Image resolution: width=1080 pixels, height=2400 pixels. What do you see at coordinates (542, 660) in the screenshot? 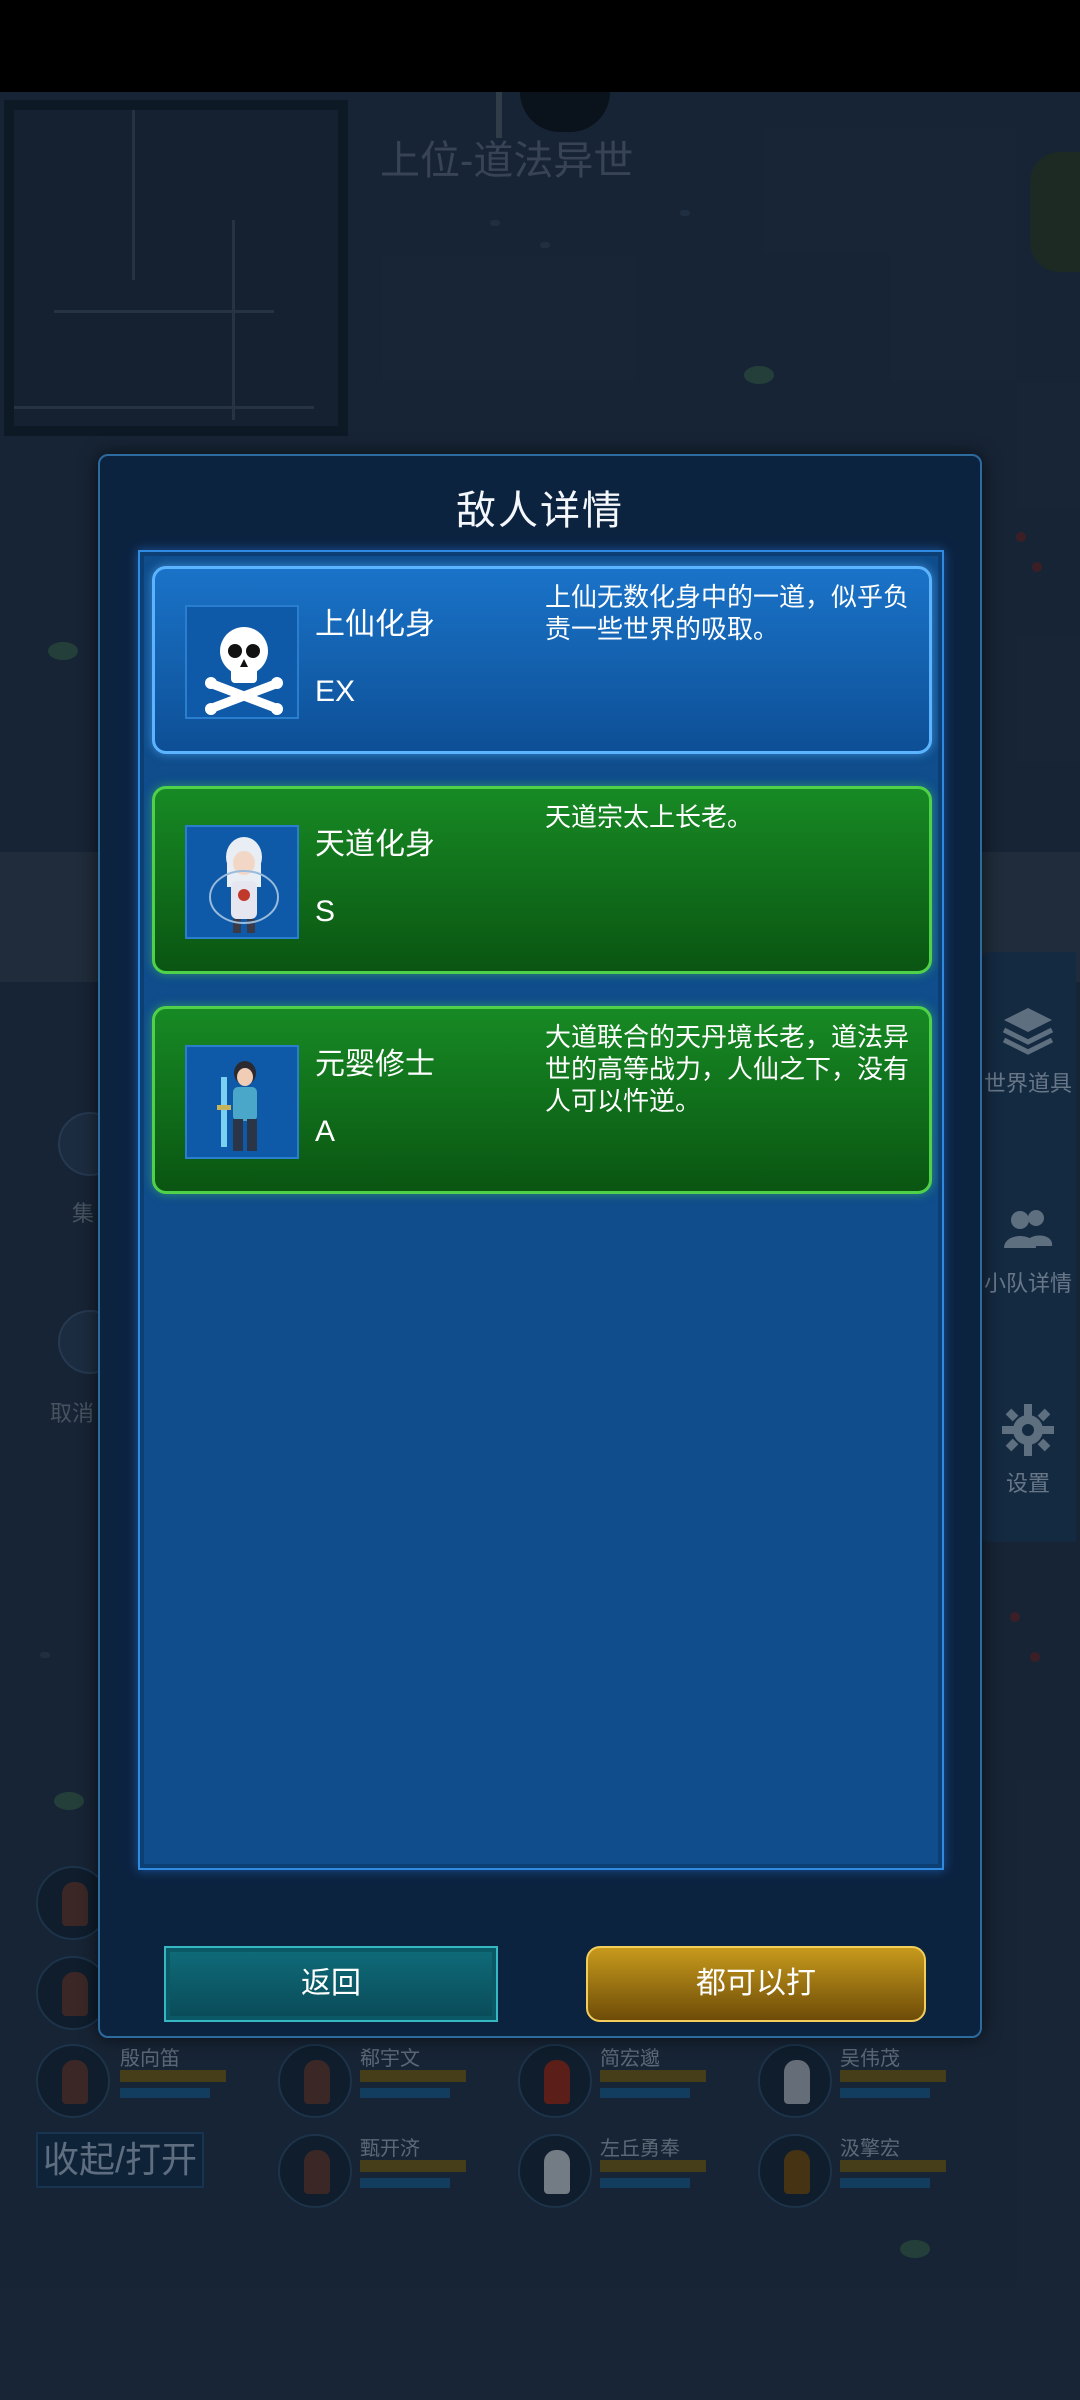
I see `enemy-card: 上仙化身 EX 上仙无数化身中的一道，似乎负责一些世界的吸取。` at bounding box center [542, 660].